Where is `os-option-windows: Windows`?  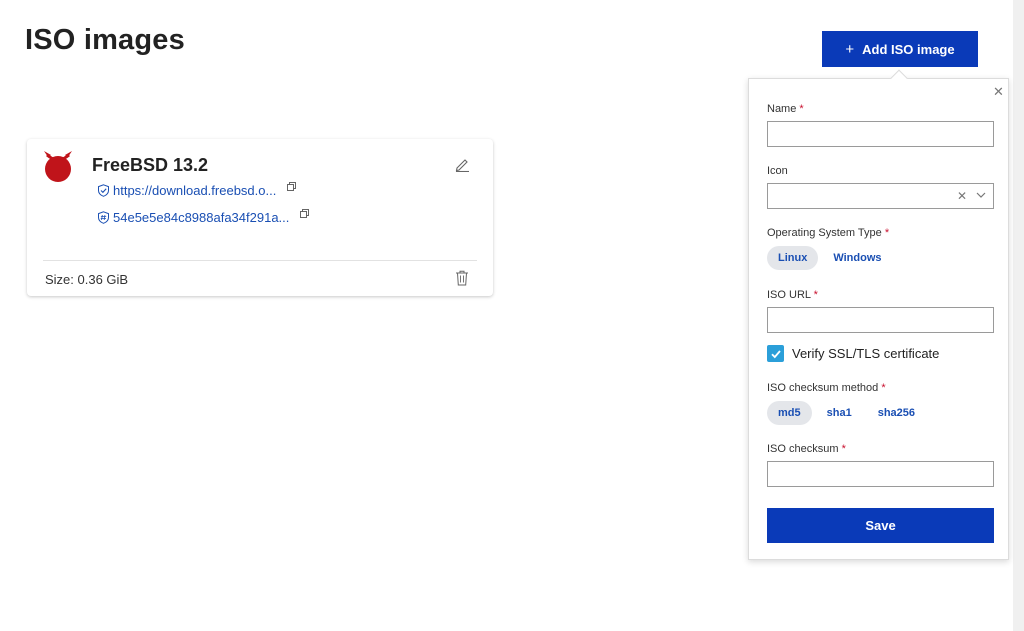
os-option-windows: Windows is located at coordinates (857, 258).